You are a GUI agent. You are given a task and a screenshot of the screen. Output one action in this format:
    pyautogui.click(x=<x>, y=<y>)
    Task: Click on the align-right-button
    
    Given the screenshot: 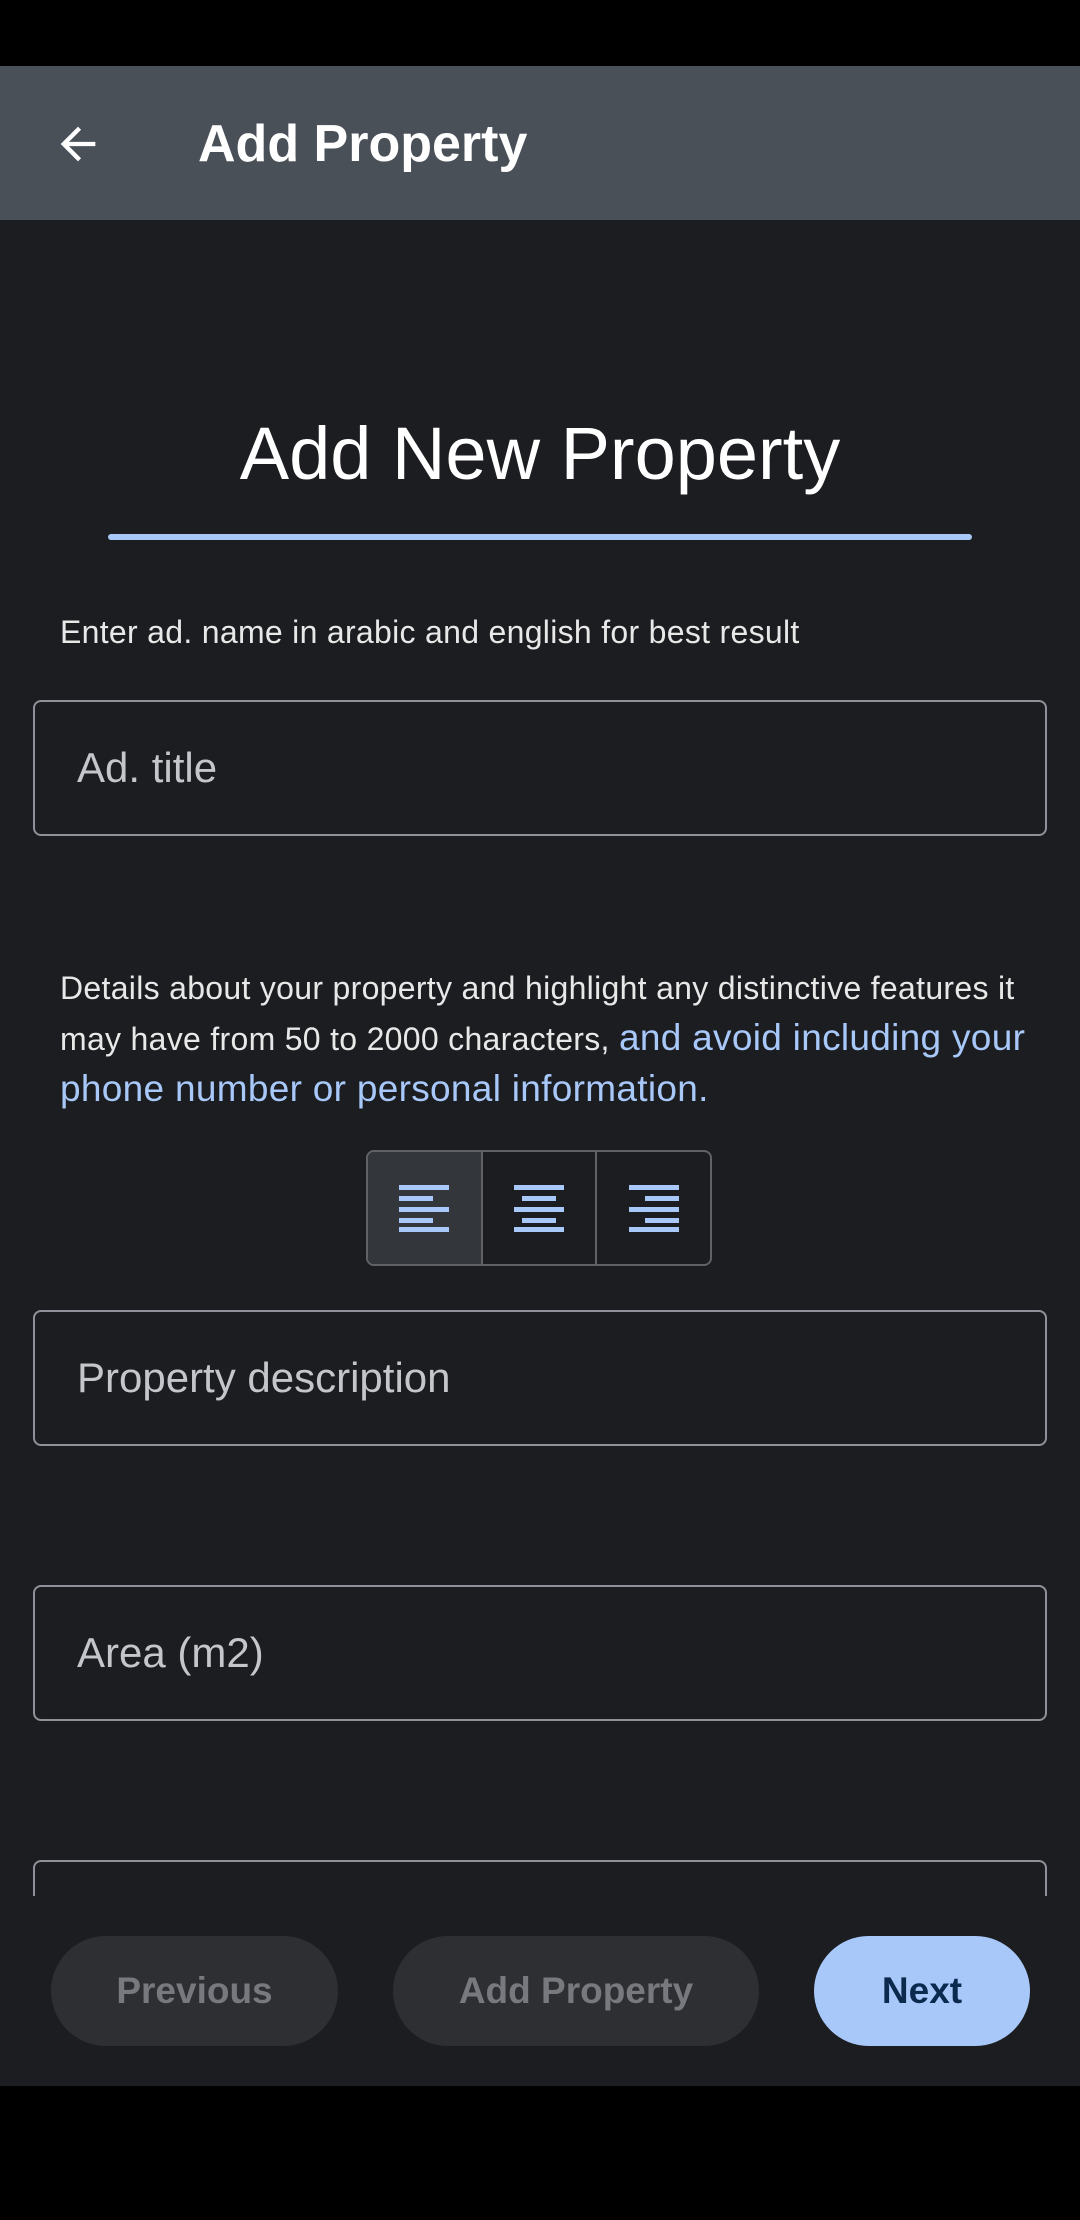 What is the action you would take?
    pyautogui.click(x=653, y=1208)
    